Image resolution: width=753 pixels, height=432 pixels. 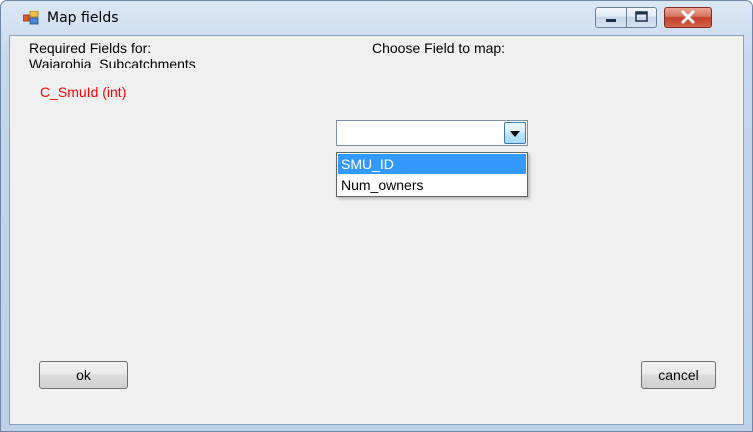 What do you see at coordinates (83, 375) in the screenshot?
I see `ok-button: ok` at bounding box center [83, 375].